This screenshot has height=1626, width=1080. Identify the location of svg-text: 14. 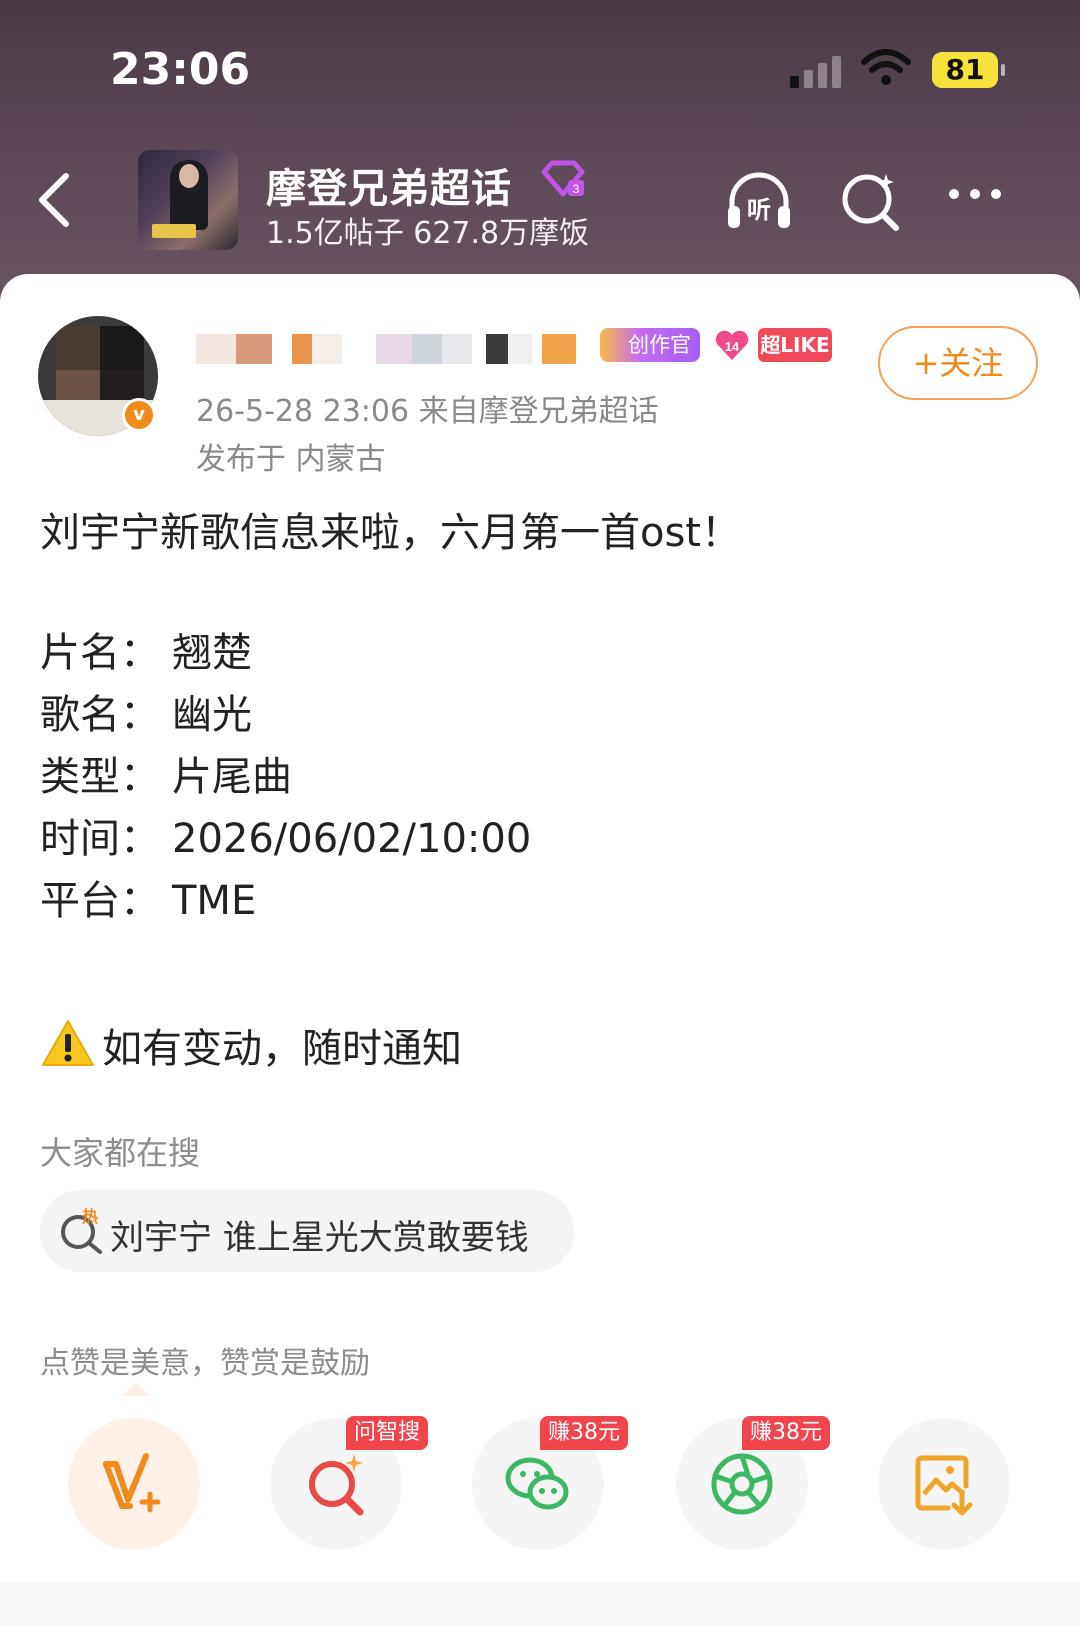
(732, 346).